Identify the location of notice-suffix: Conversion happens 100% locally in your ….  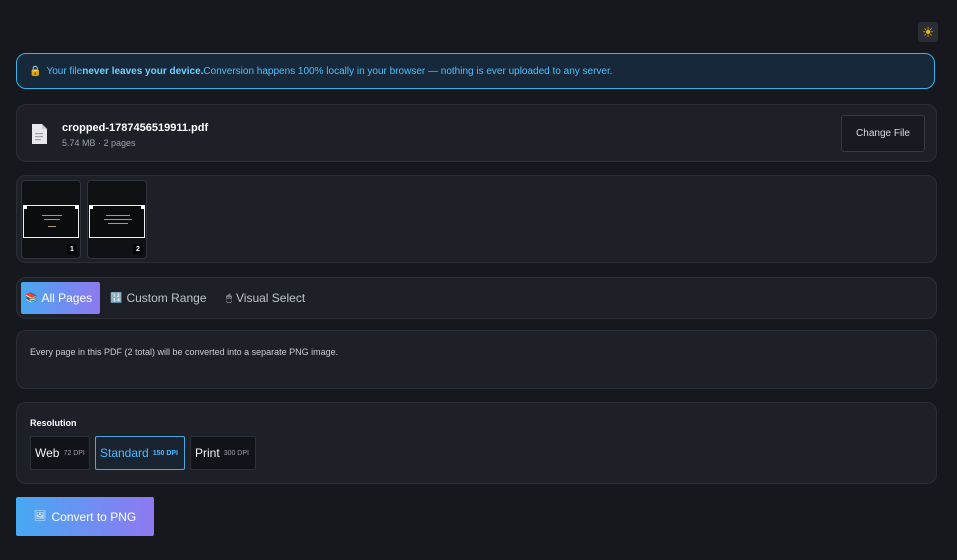
(408, 71).